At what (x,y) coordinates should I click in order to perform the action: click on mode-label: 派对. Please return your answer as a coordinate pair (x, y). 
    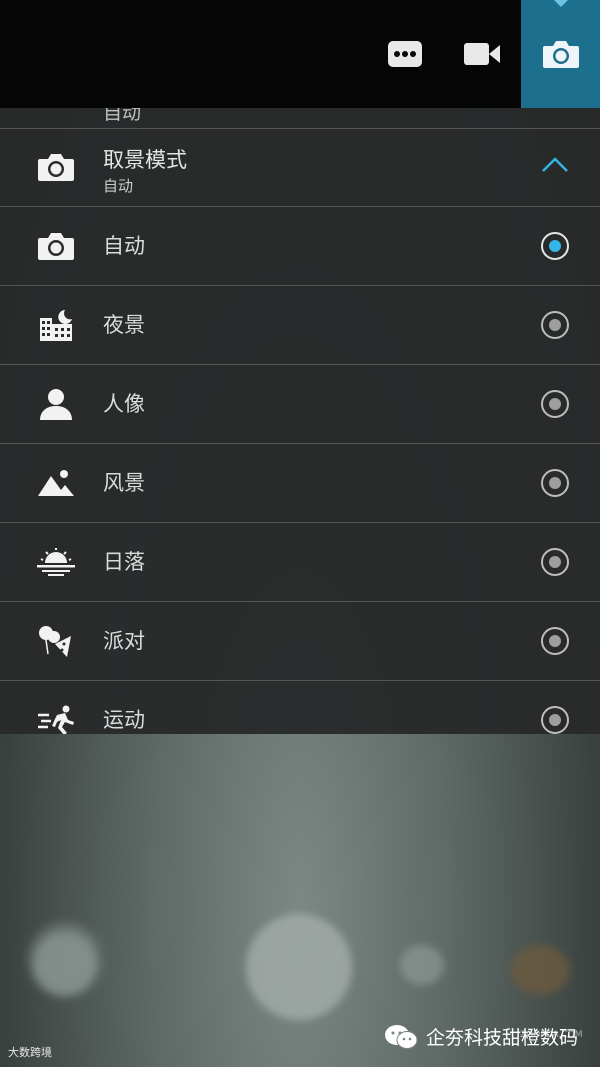
    Looking at the image, I should click on (124, 641).